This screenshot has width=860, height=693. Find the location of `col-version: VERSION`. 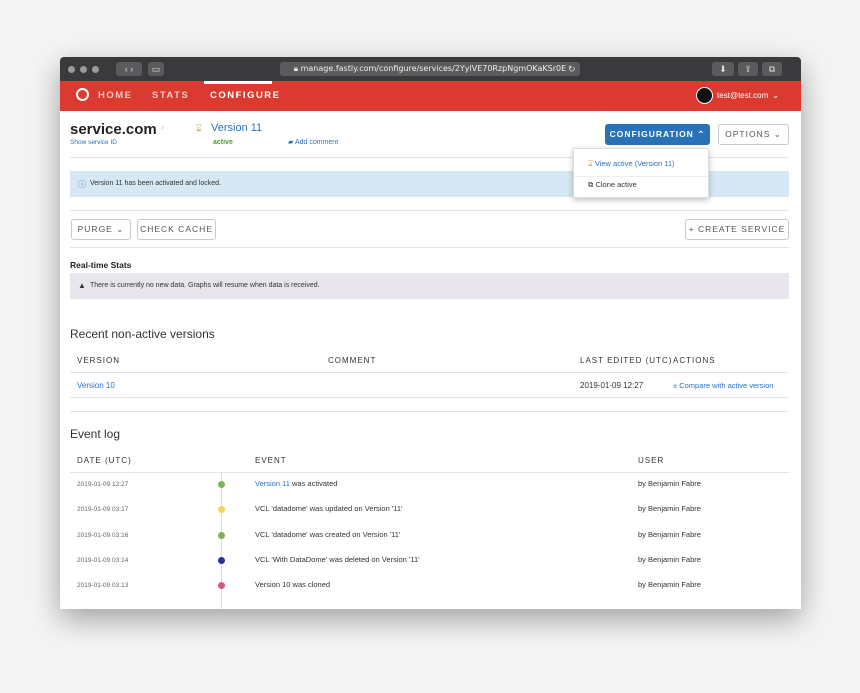

col-version: VERSION is located at coordinates (99, 360).